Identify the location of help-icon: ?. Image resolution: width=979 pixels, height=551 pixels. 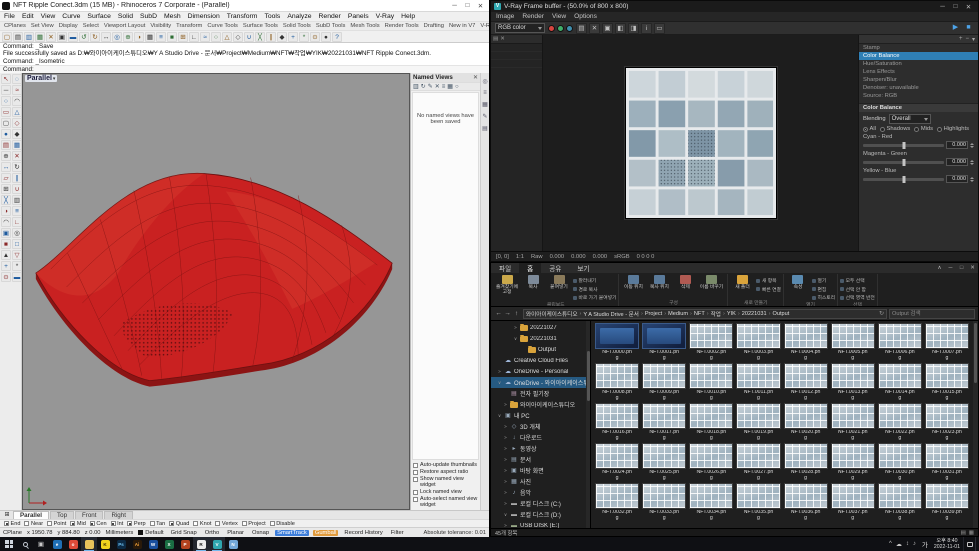
(337, 36).